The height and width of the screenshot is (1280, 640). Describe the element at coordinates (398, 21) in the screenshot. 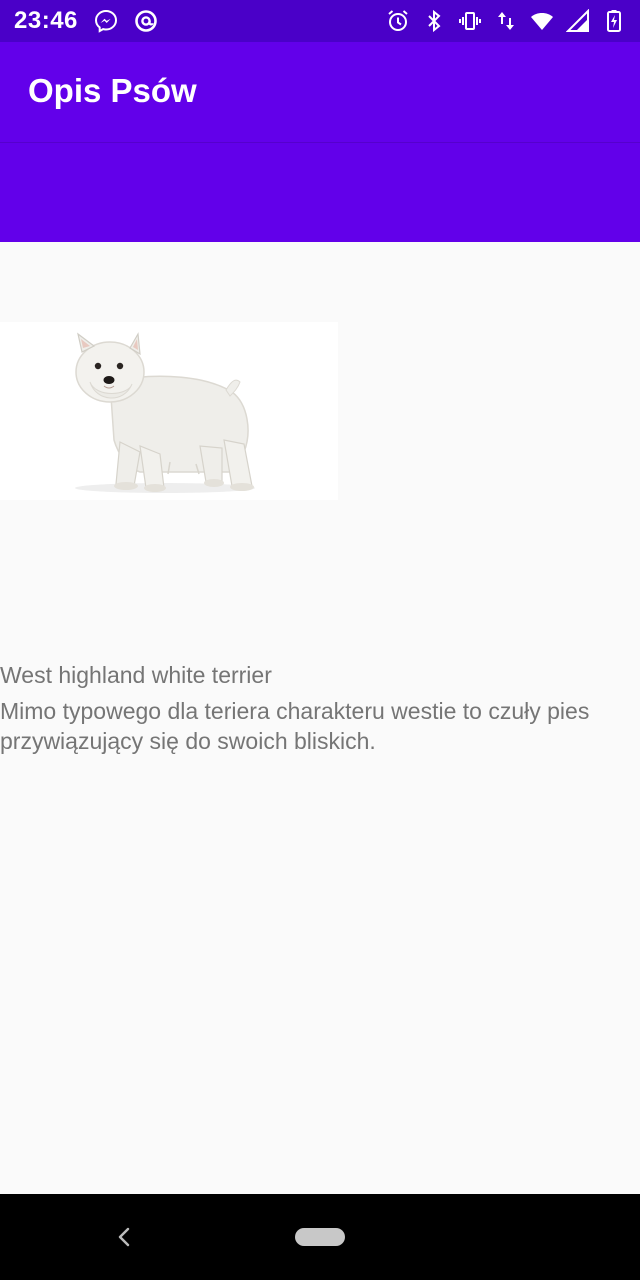

I see `alarm-icon` at that location.